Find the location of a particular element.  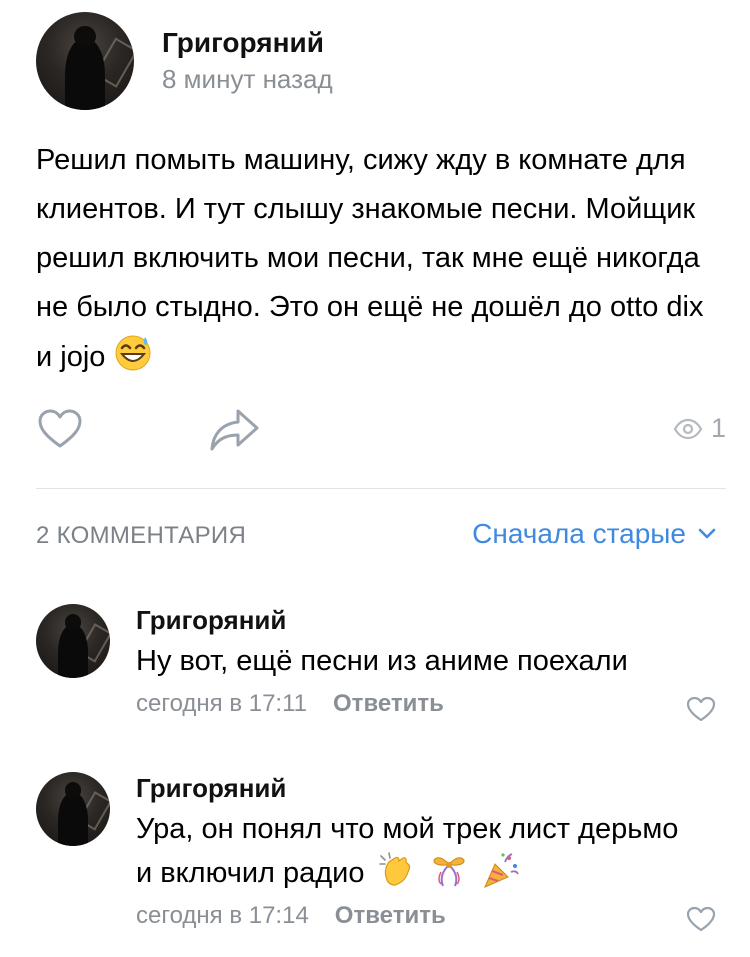

divider is located at coordinates (381, 488).